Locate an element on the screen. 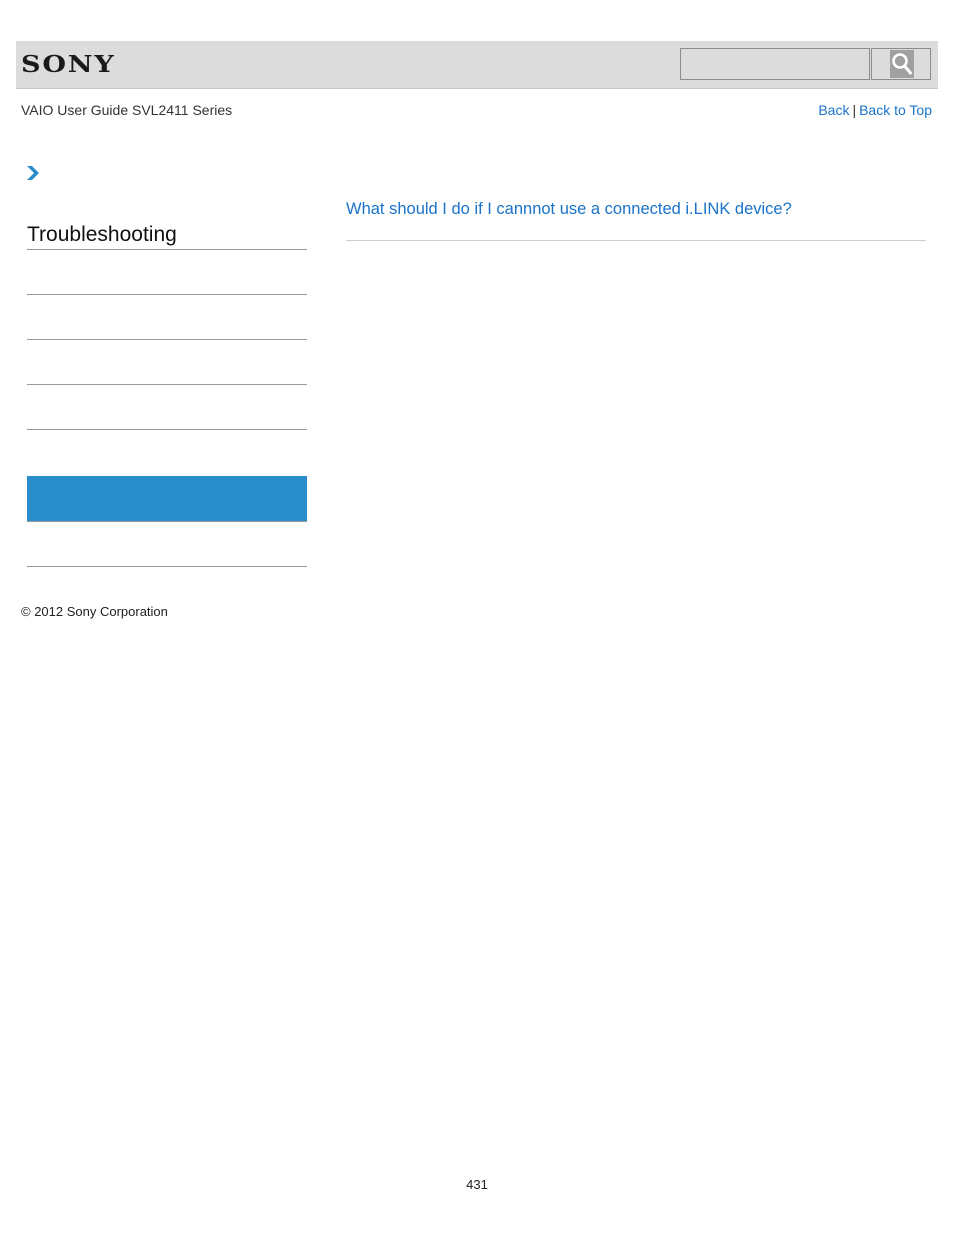 The width and height of the screenshot is (954, 1235). guide-title: VAIO User Guide SVL2411 Series is located at coordinates (127, 110).